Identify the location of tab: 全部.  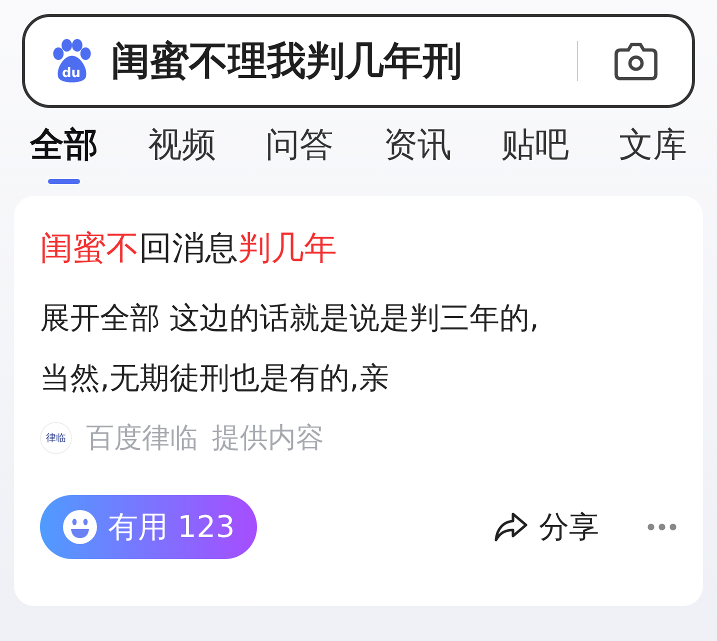
(64, 159).